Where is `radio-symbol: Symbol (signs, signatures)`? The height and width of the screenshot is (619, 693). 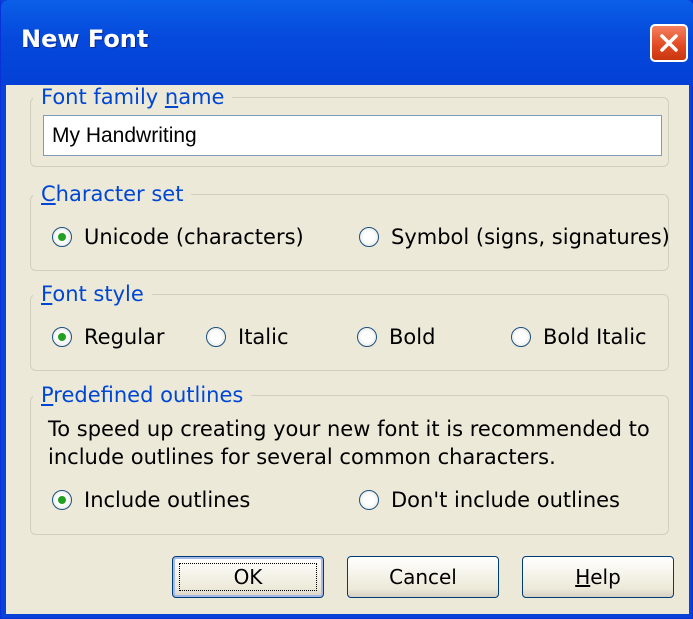
radio-symbol: Symbol (signs, signatures) is located at coordinates (514, 237).